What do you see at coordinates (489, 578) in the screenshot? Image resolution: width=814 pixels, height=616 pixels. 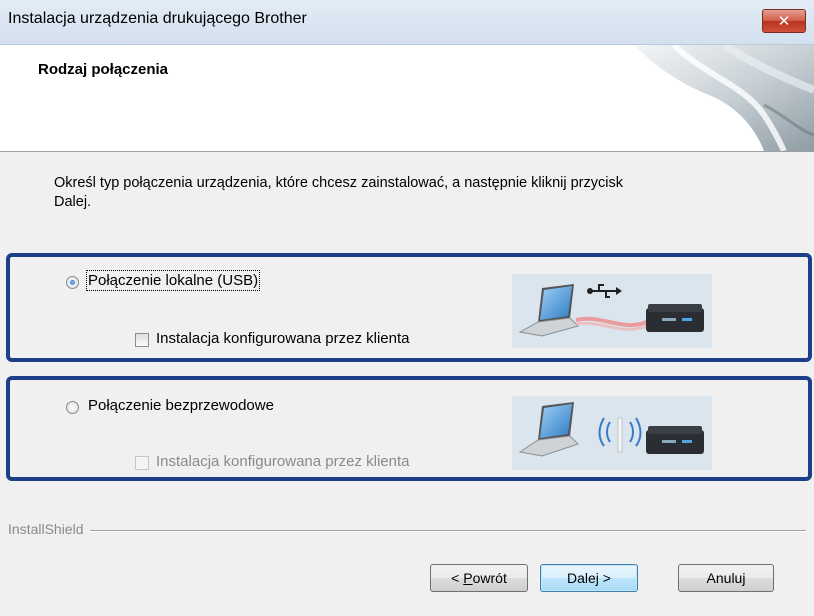 I see `back-button-label: owrót` at bounding box center [489, 578].